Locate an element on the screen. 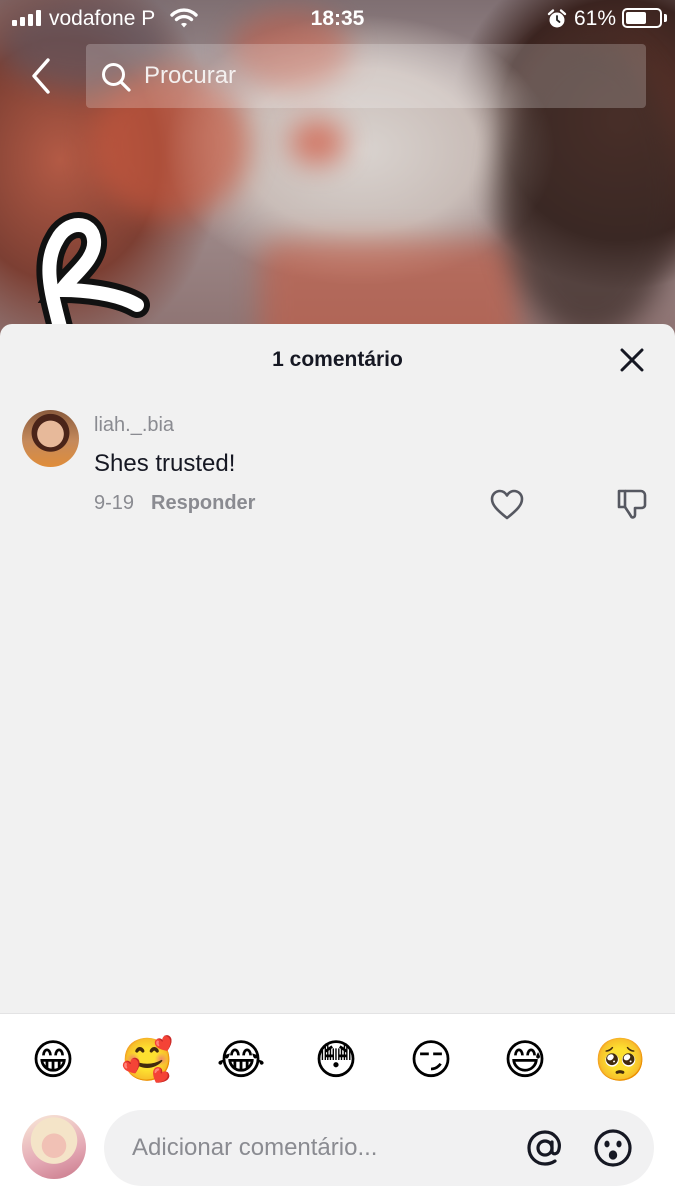 The width and height of the screenshot is (675, 1200). at-sign-icon is located at coordinates (544, 1148).